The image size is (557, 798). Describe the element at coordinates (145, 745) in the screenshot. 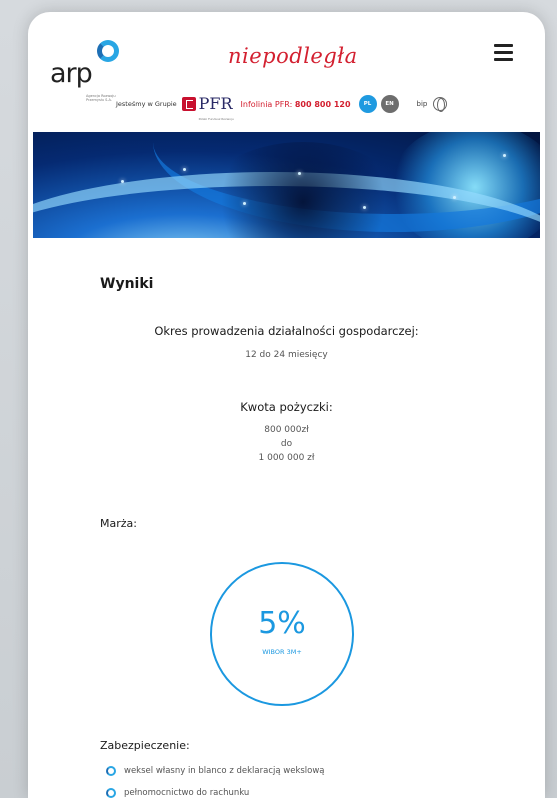

I see `collateral-label: Zabezpieczenie:` at that location.